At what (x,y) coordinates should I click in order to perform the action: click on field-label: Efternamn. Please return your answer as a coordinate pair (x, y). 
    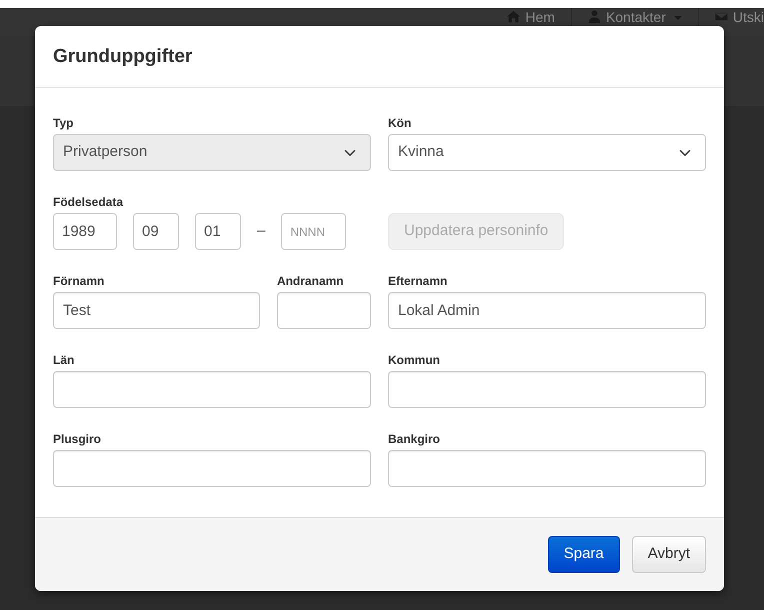
    Looking at the image, I should click on (418, 281).